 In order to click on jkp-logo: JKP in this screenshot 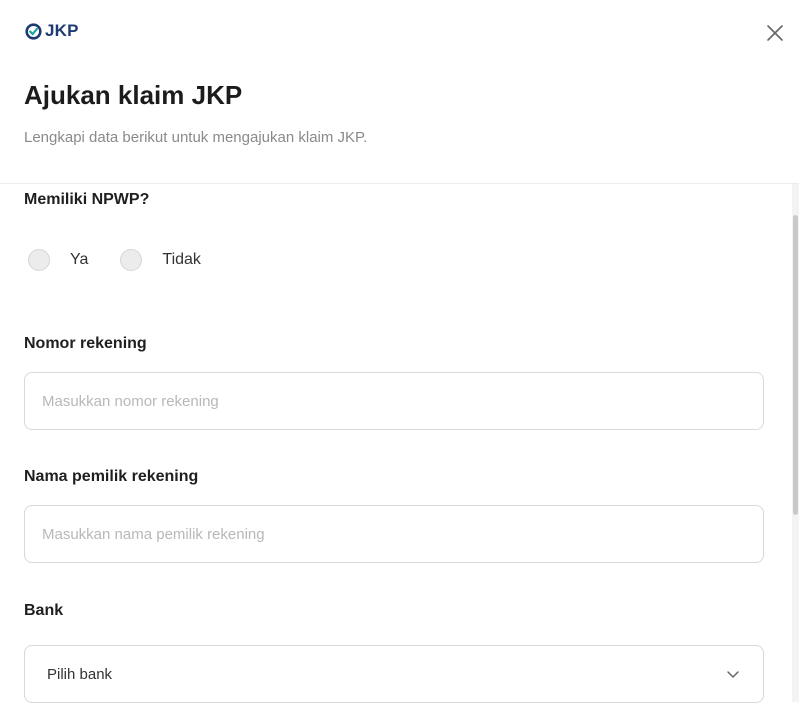, I will do `click(52, 31)`.